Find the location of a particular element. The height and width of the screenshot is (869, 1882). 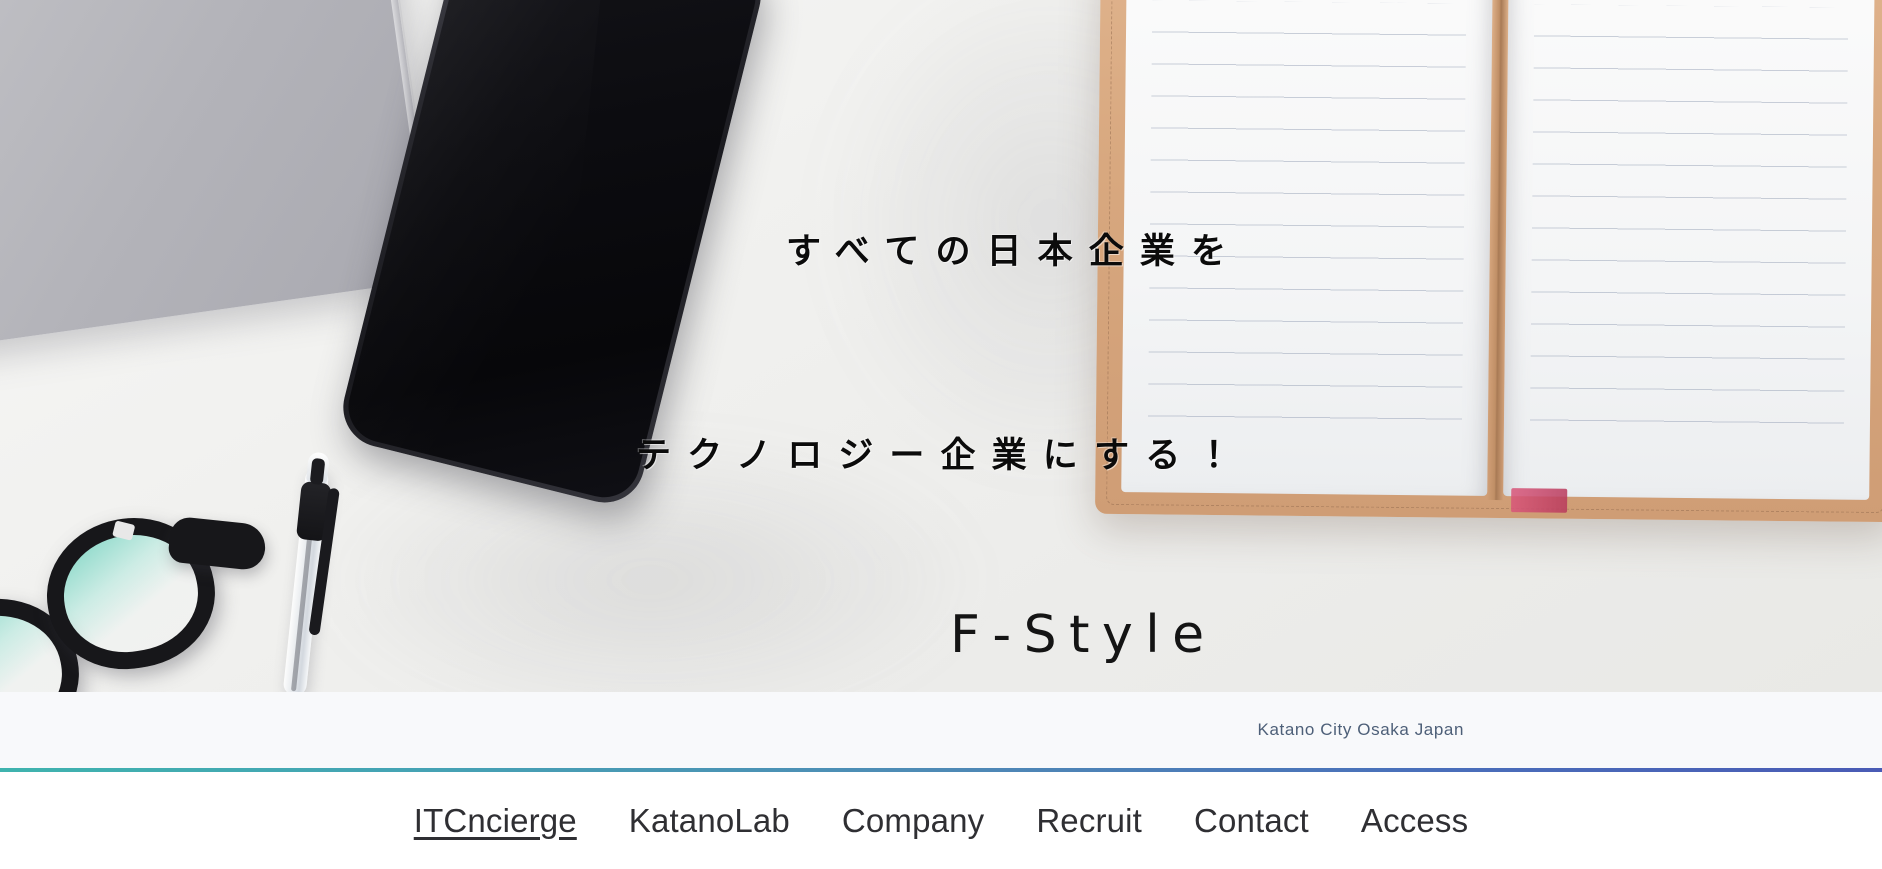

location-bar: Katano City Osaka Japan is located at coordinates (941, 730).